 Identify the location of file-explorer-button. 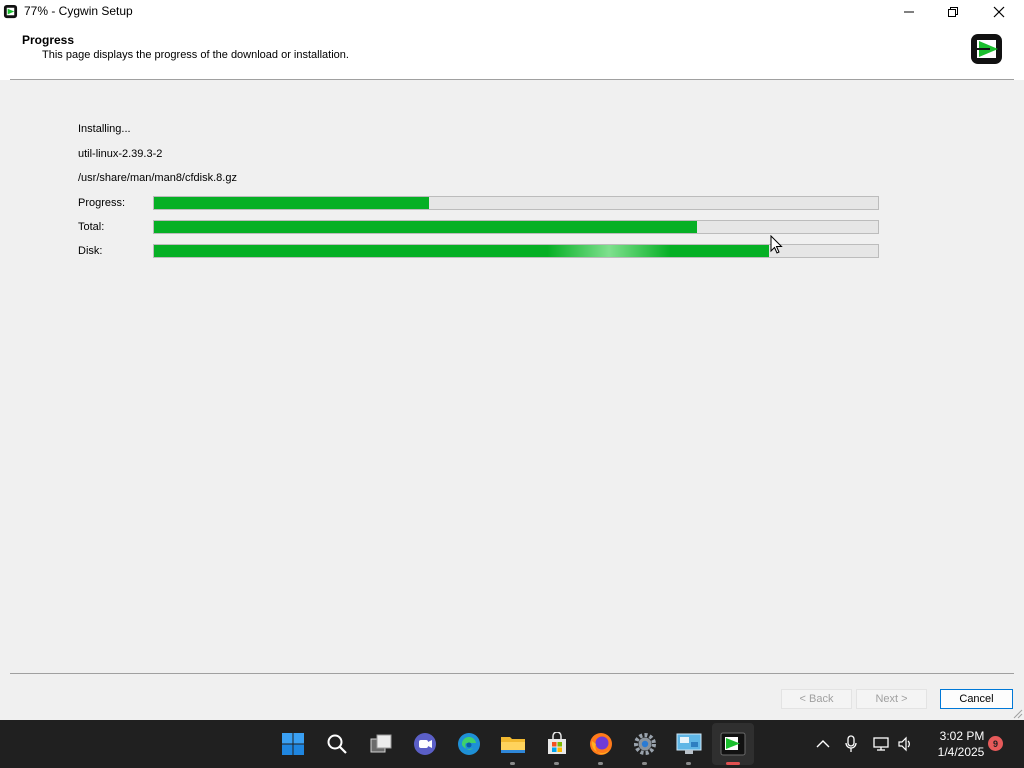
(513, 744).